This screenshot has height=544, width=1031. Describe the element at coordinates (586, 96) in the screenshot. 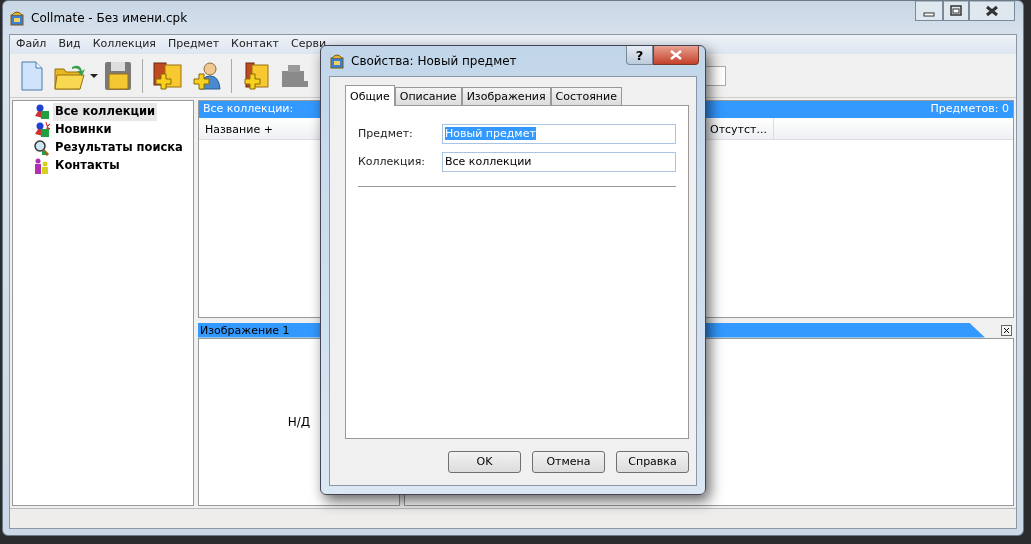

I see `tab: Состояние` at that location.